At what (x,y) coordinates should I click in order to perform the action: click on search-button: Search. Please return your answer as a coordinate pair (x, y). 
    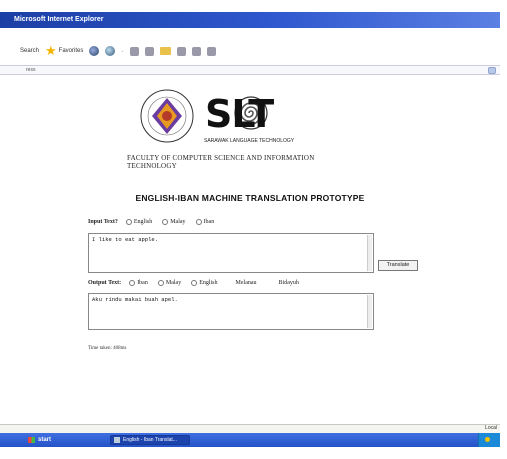
    Looking at the image, I should click on (29, 51).